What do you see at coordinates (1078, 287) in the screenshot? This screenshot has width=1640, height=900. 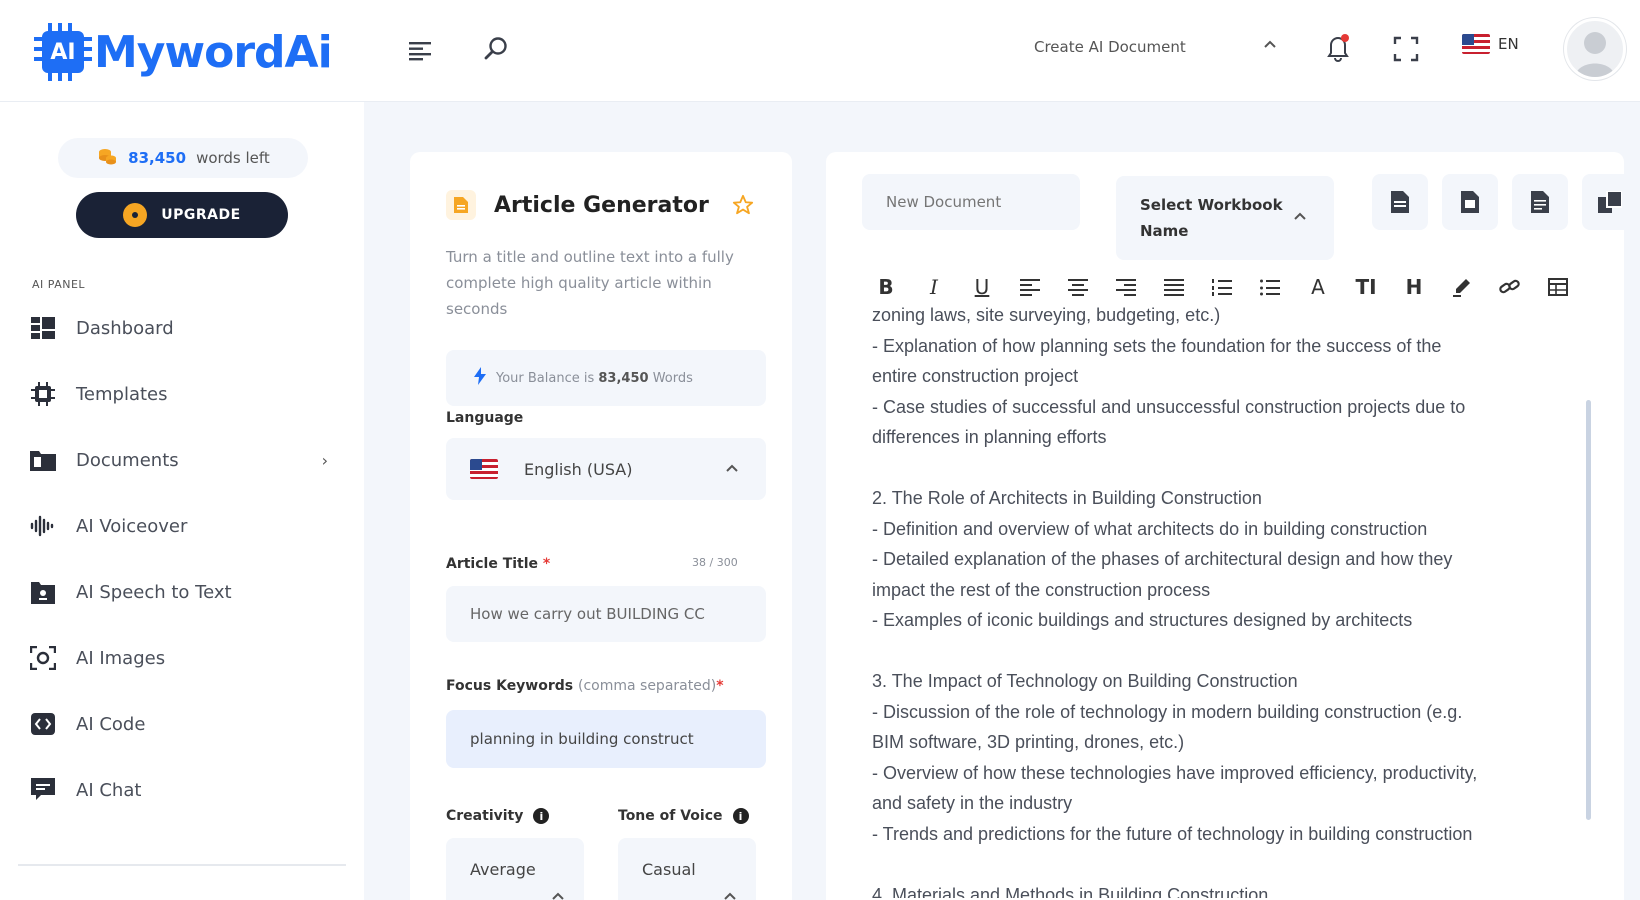 I see `align-center-icon` at bounding box center [1078, 287].